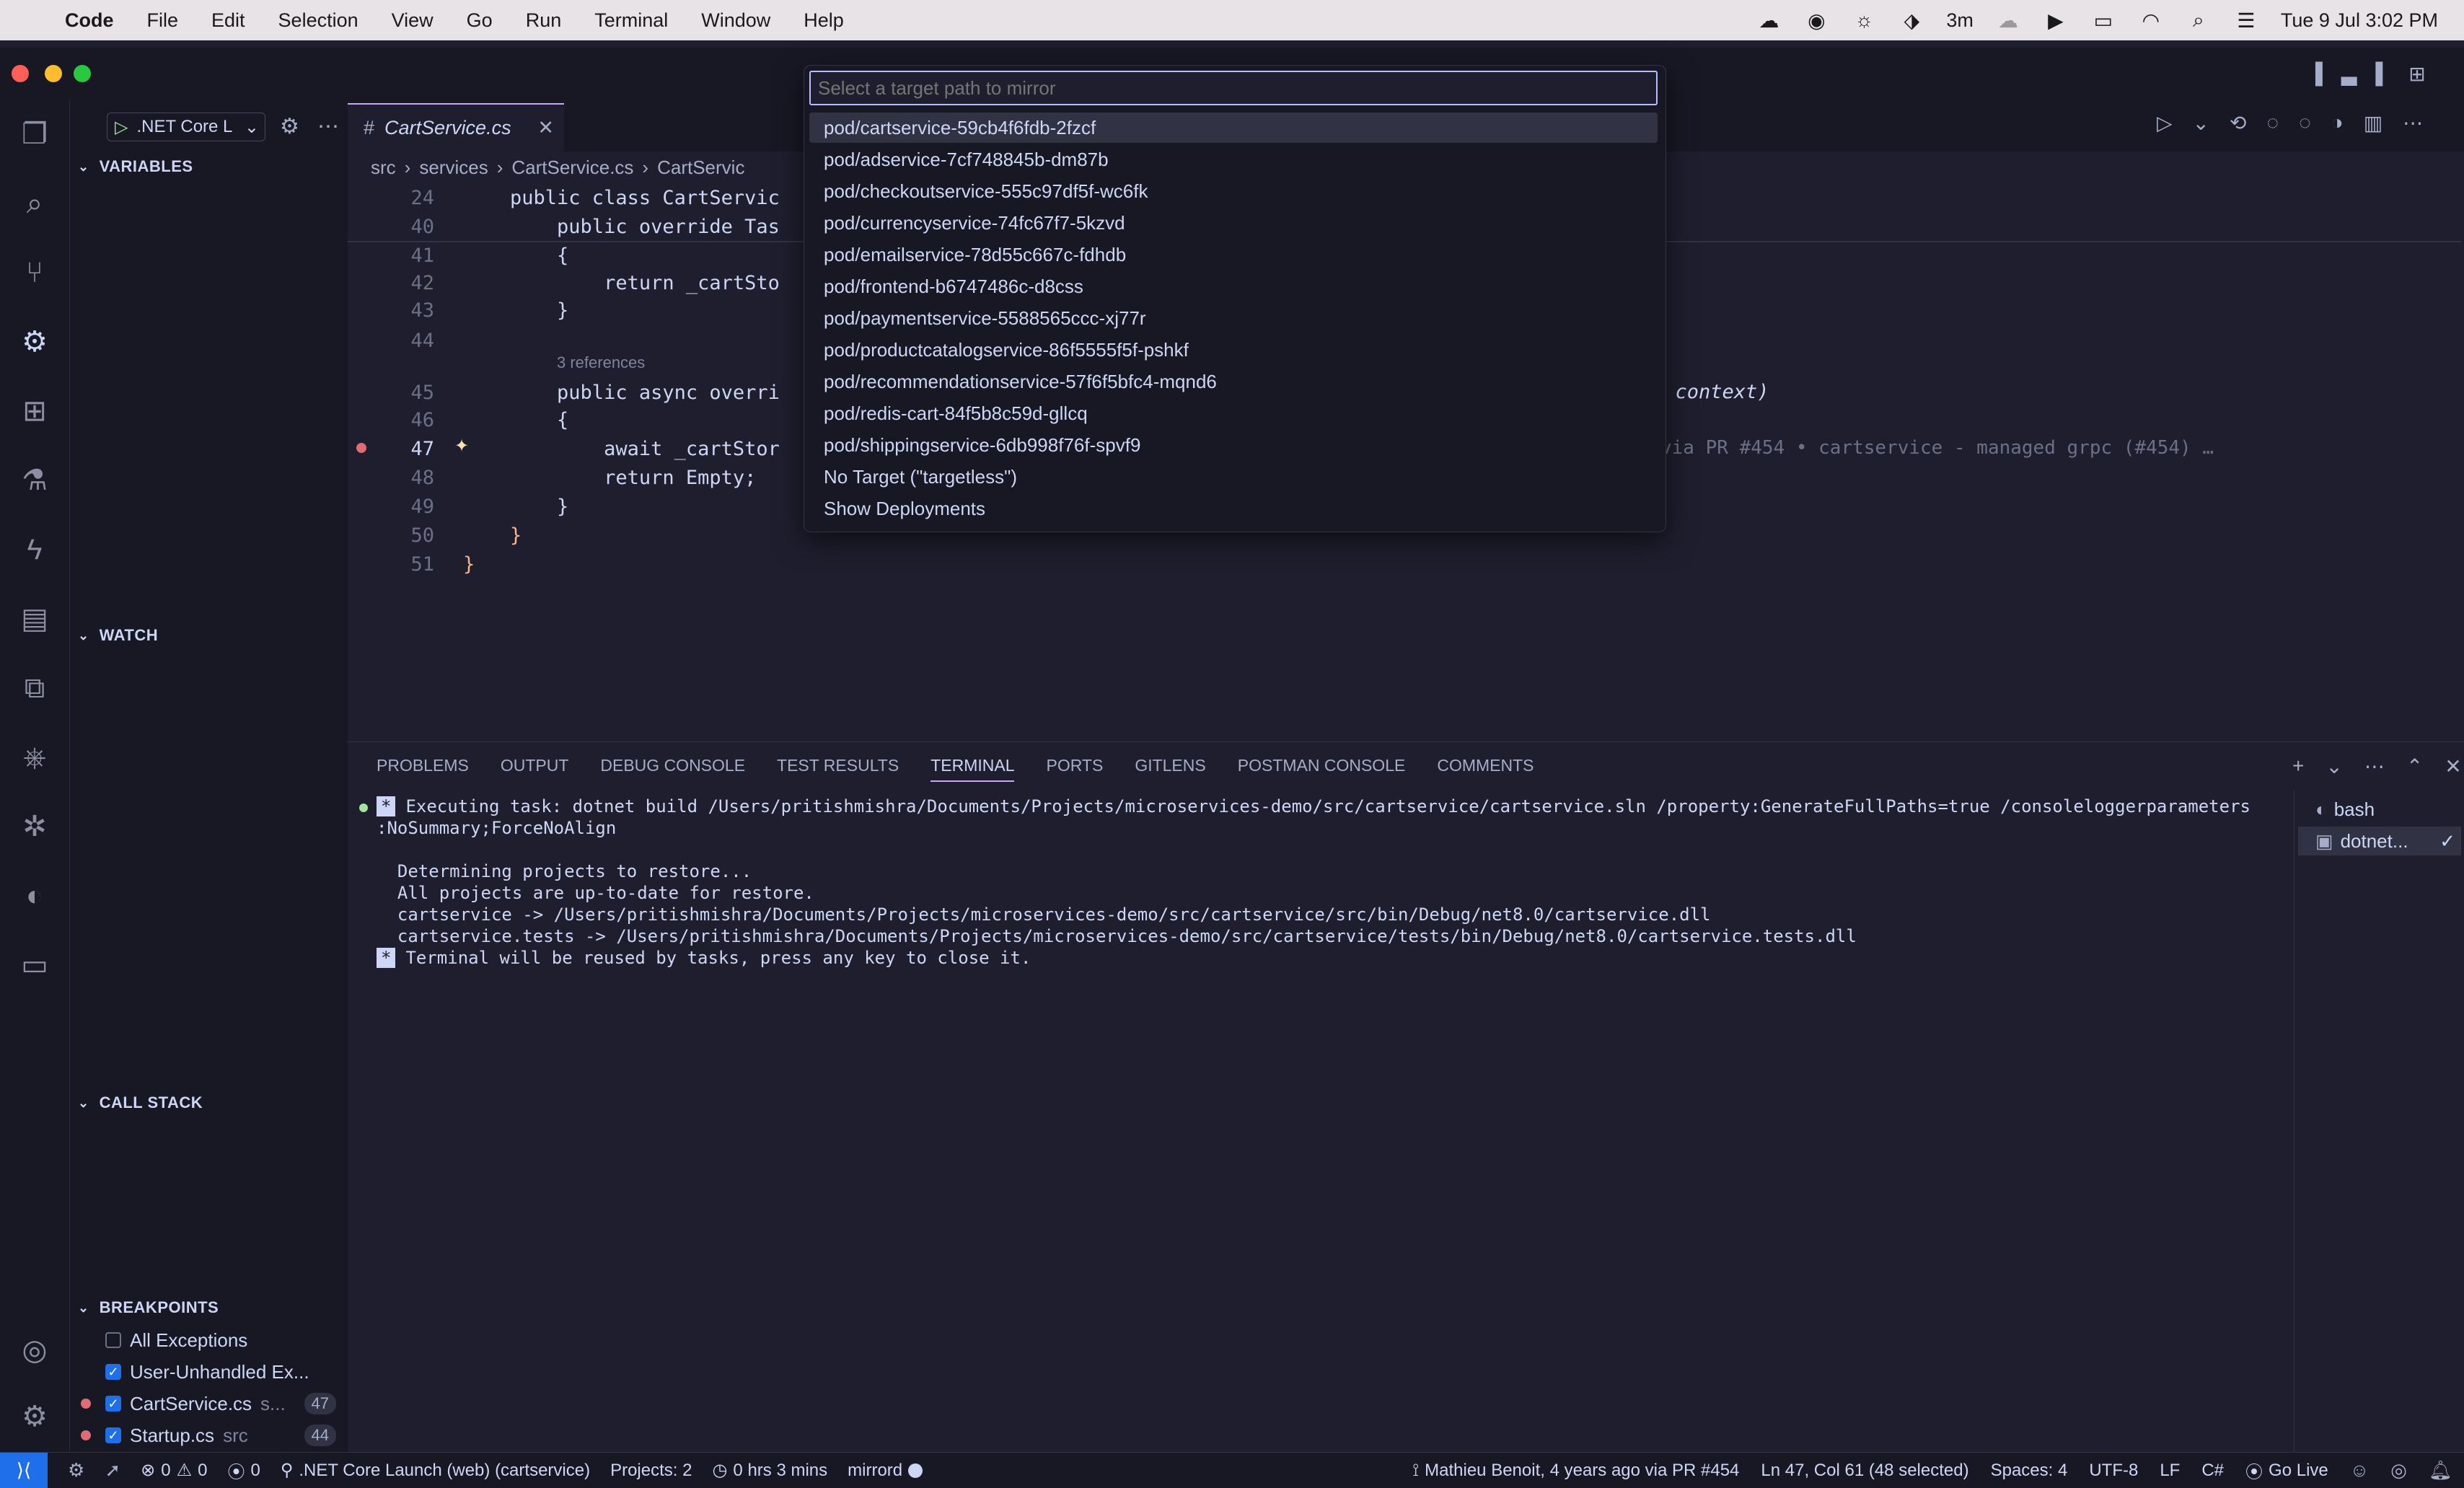 The image size is (2464, 1488). What do you see at coordinates (2113, 1471) in the screenshot?
I see `encoding: UTF-8` at bounding box center [2113, 1471].